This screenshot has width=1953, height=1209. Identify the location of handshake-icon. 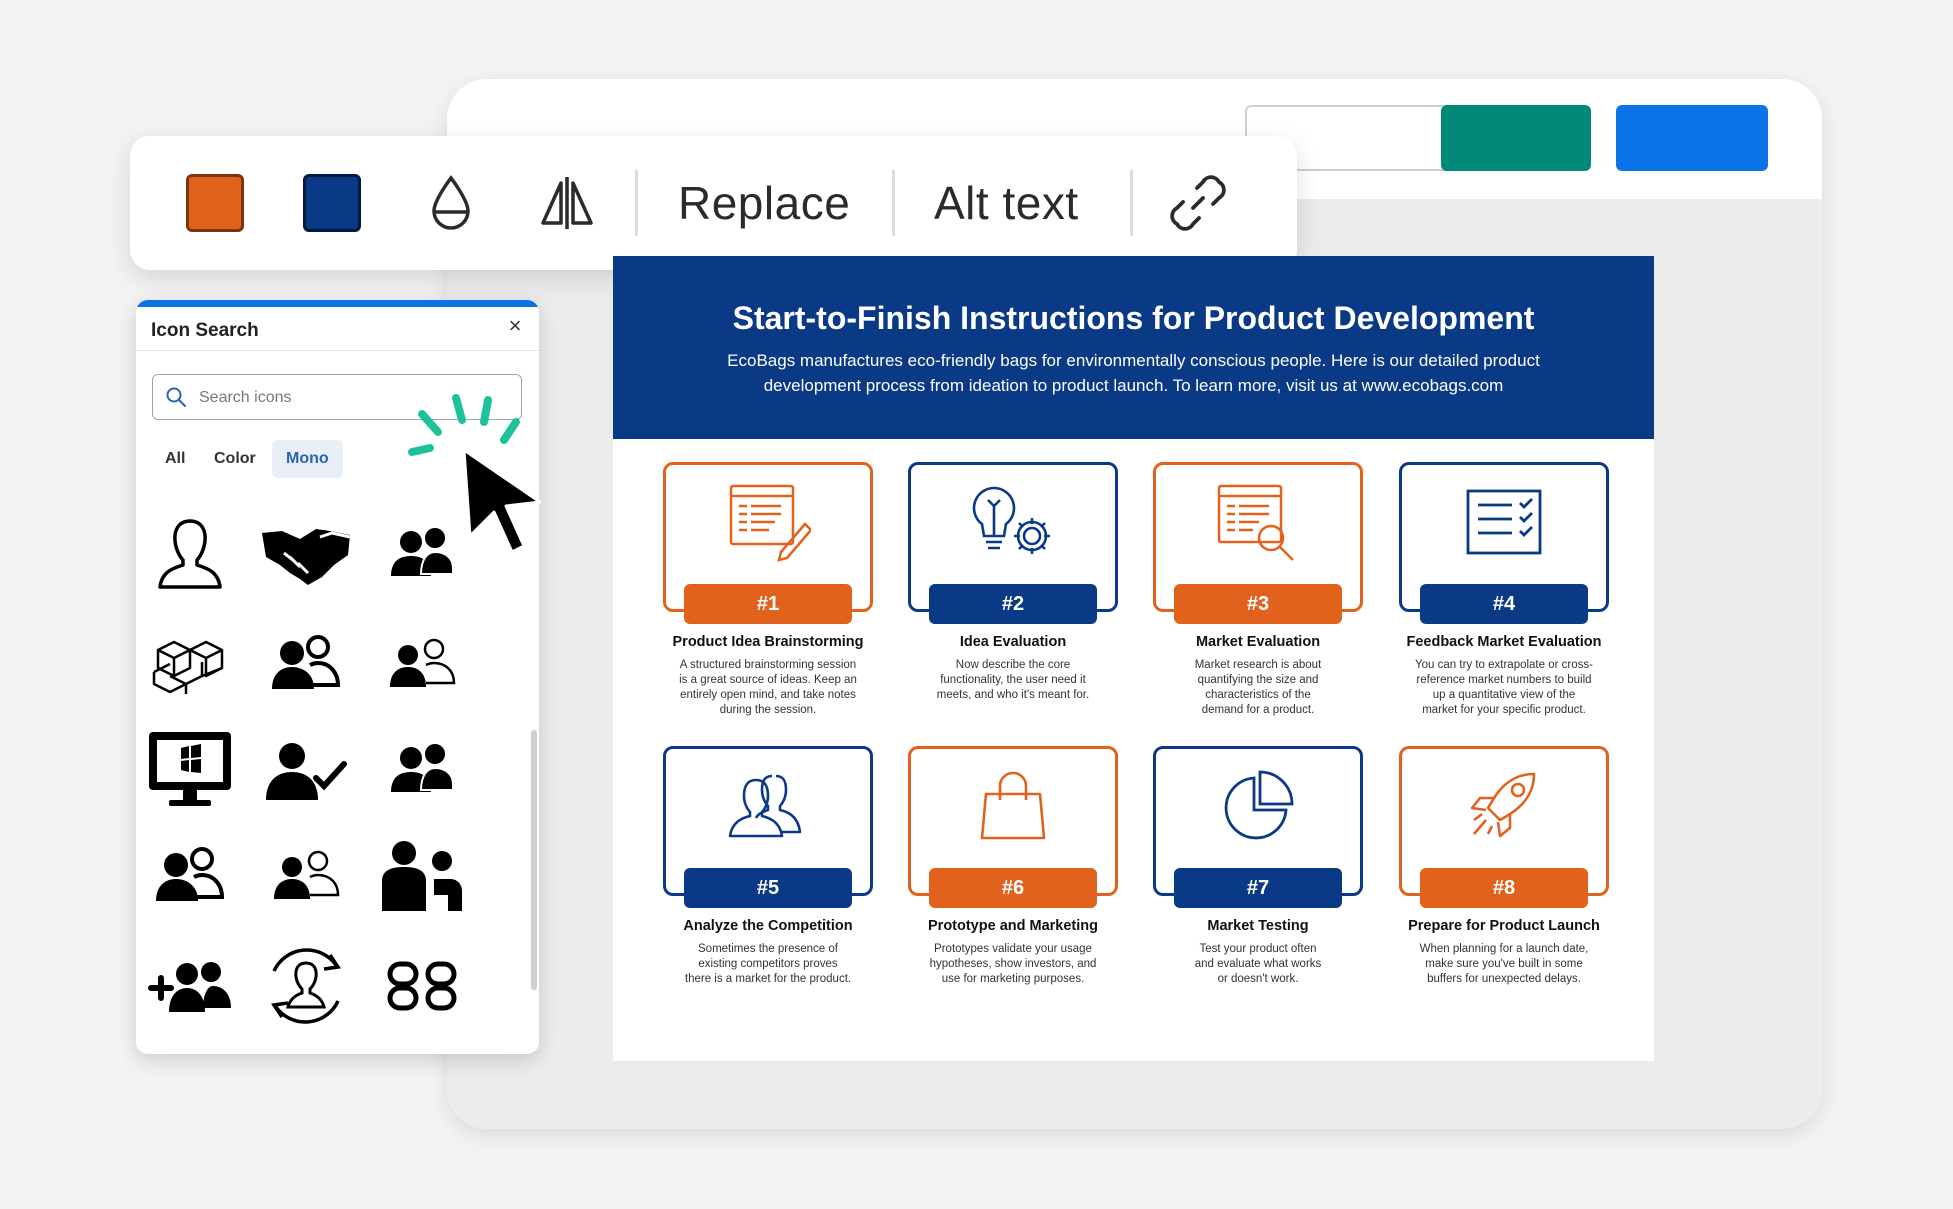
(306, 554).